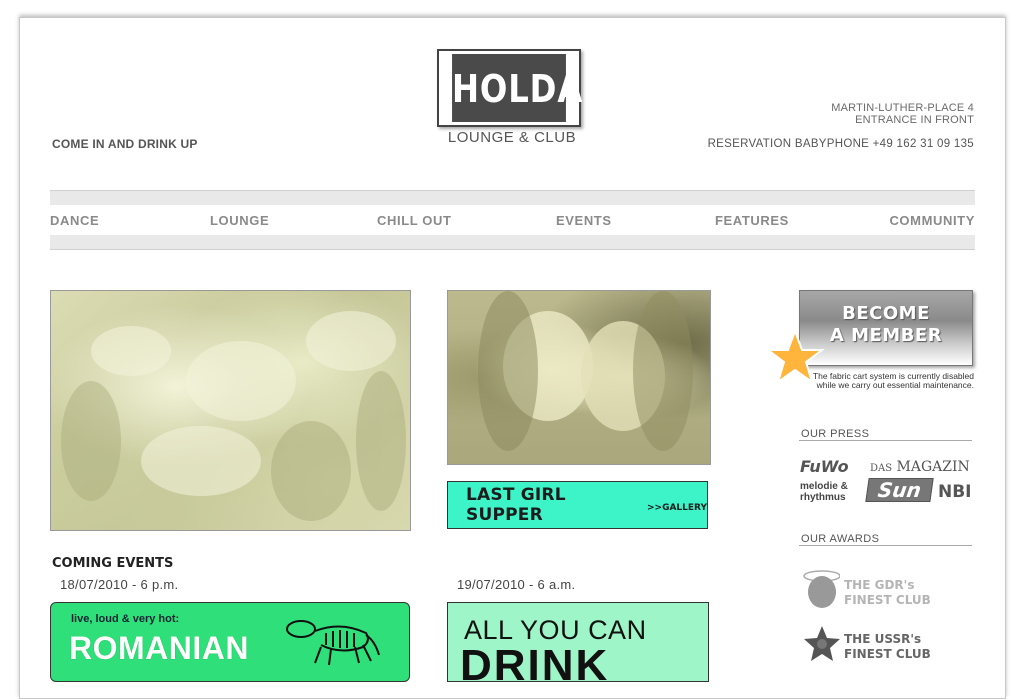 The height and width of the screenshot is (699, 1024). Describe the element at coordinates (824, 466) in the screenshot. I see `press-logo-fuwo: FuWo` at that location.